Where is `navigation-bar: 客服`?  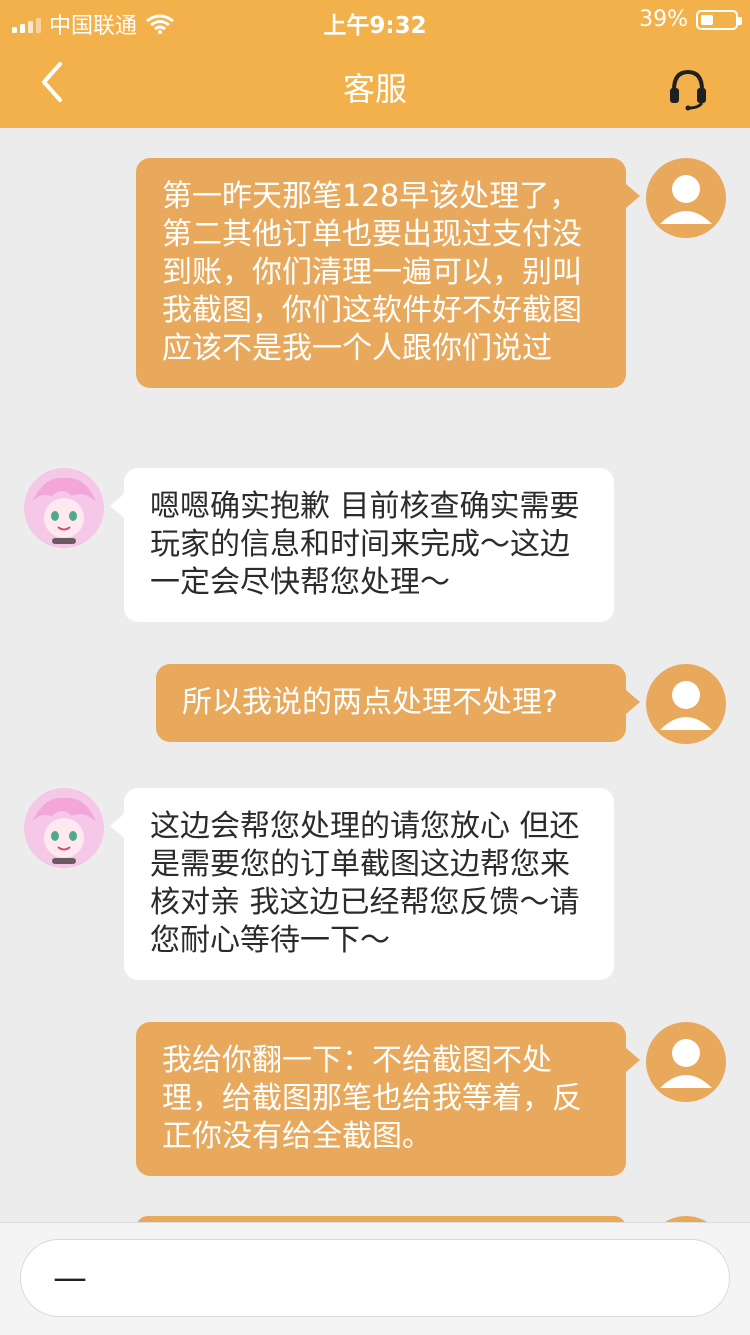 navigation-bar: 客服 is located at coordinates (375, 84).